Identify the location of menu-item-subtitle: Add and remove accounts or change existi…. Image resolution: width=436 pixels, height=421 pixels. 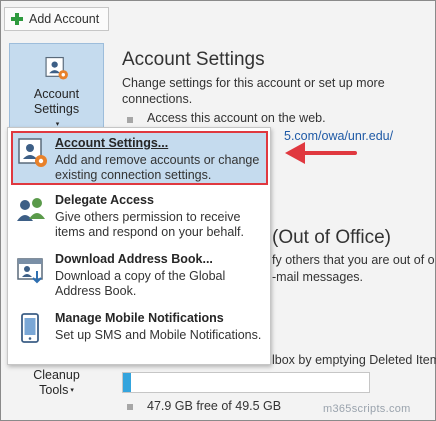
(157, 167).